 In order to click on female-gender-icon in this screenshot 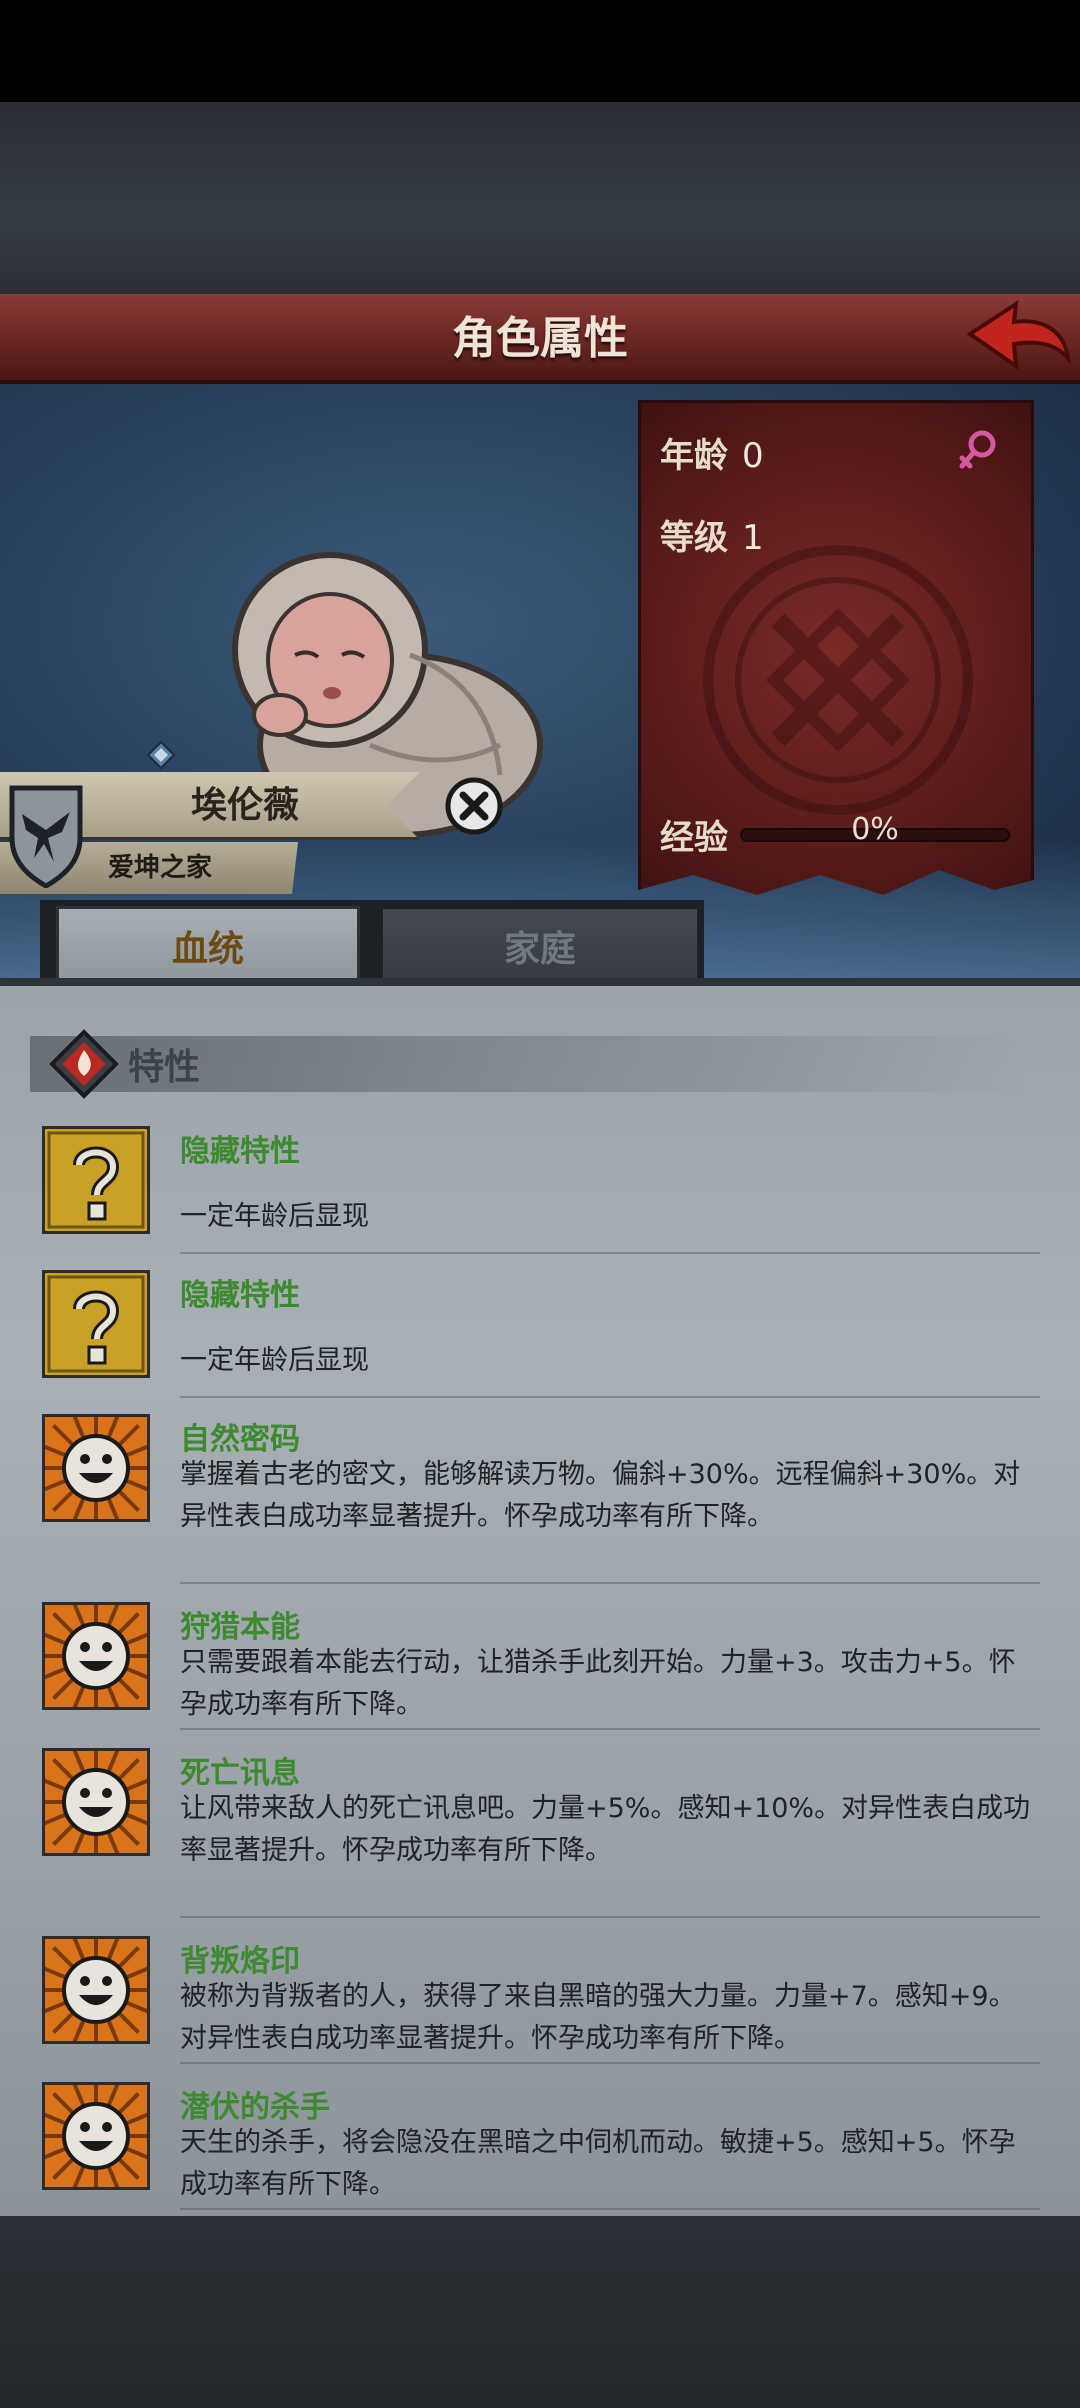, I will do `click(977, 449)`.